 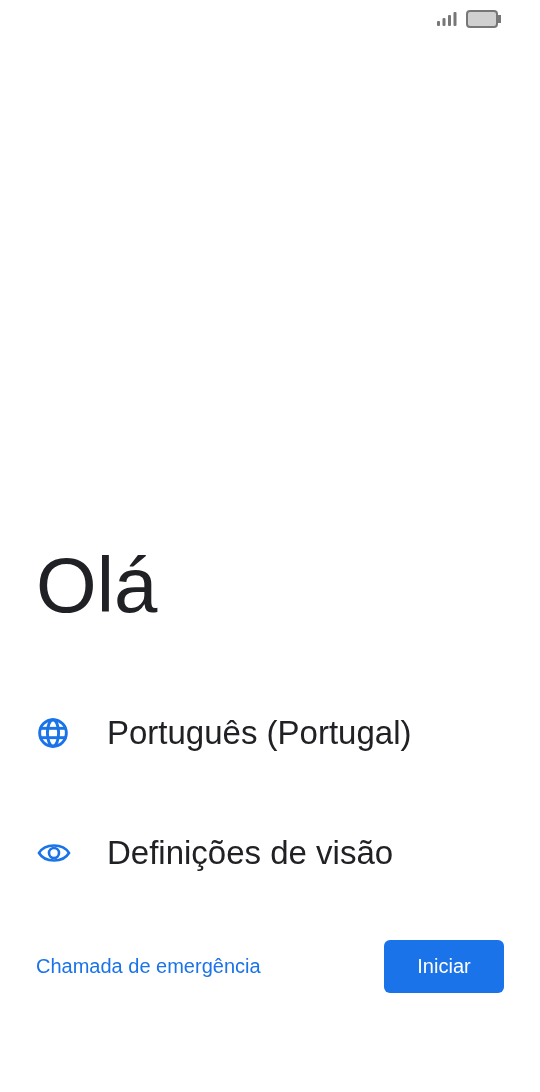 I want to click on option-label: Português (Portugal), so click(x=259, y=733).